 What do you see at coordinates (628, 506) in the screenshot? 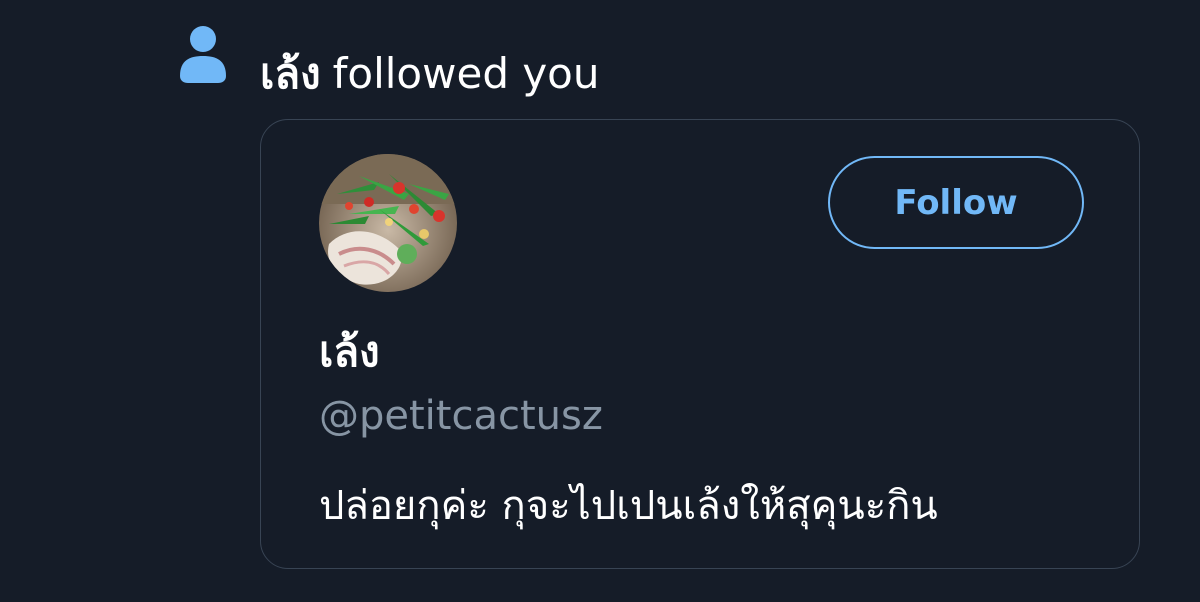
I see `profile-bio: ปล่อยกุค่ะ กุจะไปเปนเล้งให้สุคุนะกิน` at bounding box center [628, 506].